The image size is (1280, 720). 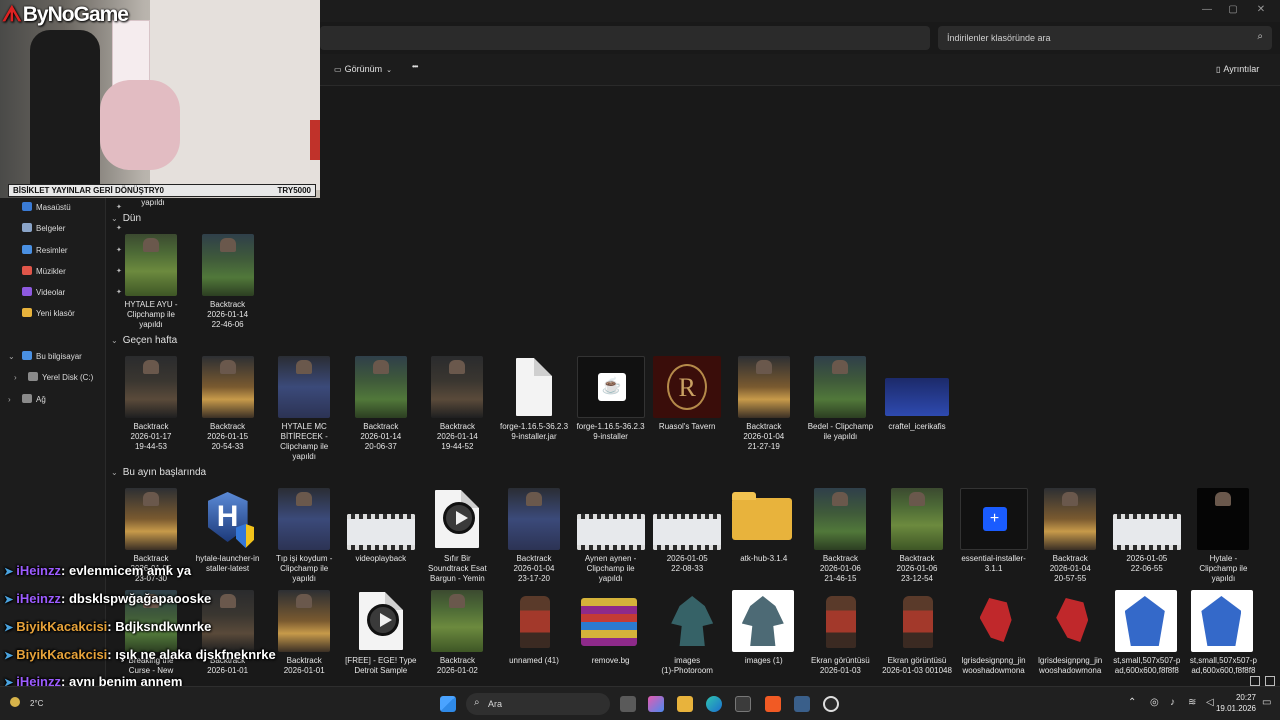 I want to click on address-bar, so click(x=625, y=38).